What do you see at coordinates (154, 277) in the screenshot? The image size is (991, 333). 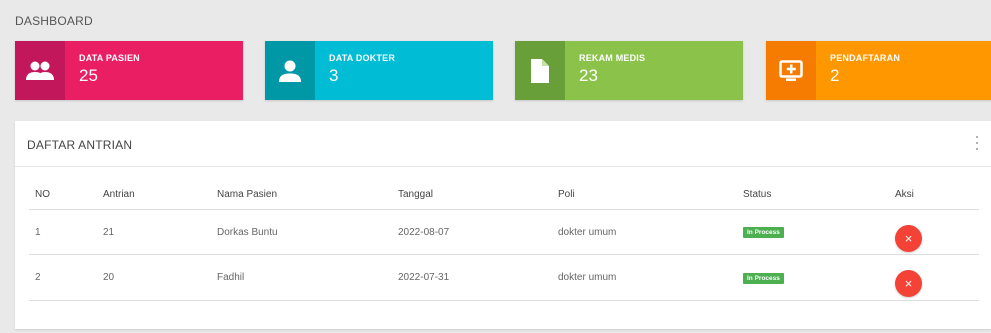 I see `cell-antrian: 20` at bounding box center [154, 277].